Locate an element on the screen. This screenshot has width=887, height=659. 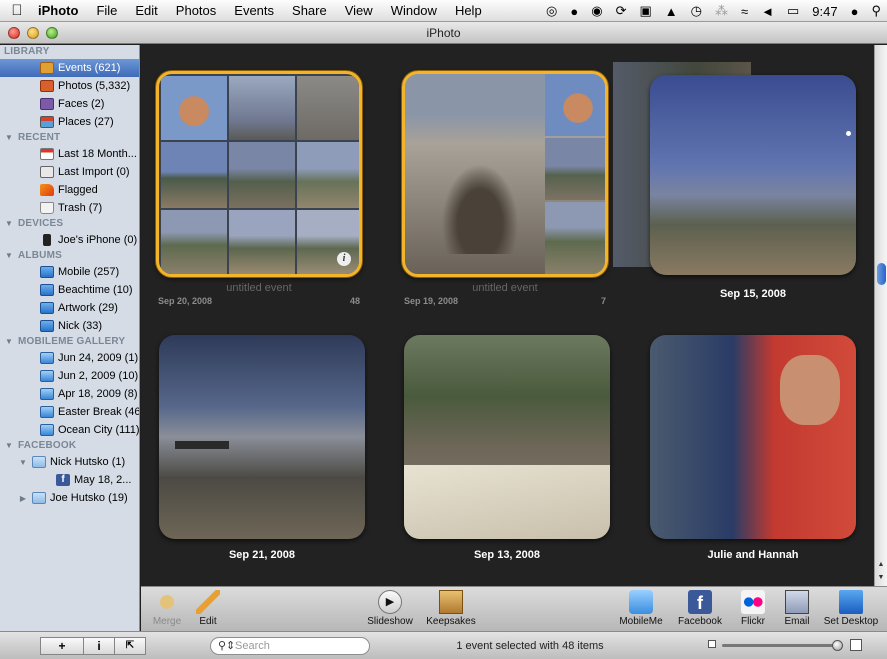
merge-button: Merge is located at coordinates (167, 608).